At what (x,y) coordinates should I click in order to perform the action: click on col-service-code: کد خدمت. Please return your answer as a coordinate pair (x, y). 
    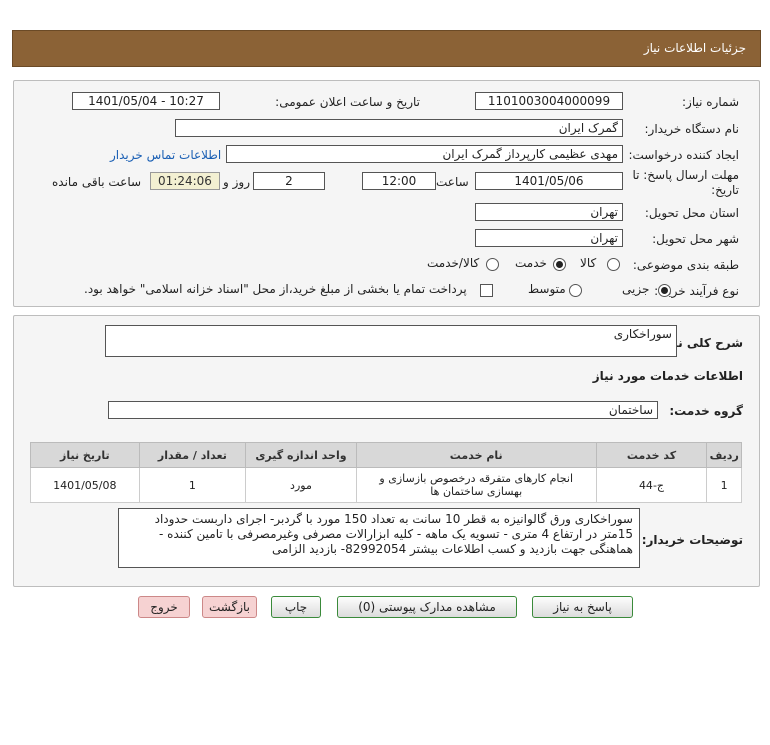
    Looking at the image, I should click on (651, 455).